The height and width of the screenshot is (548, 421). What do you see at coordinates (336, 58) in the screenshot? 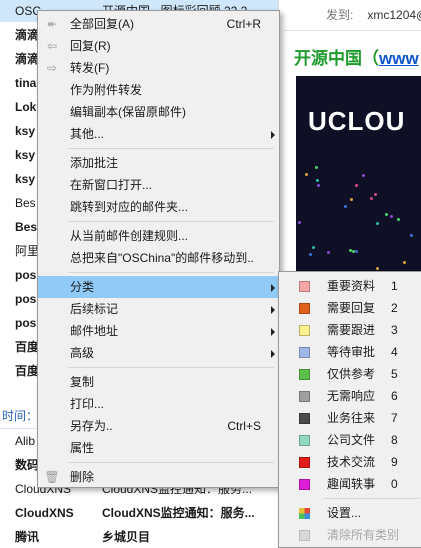
I see `preview-title-text: 开源中国（` at bounding box center [336, 58].